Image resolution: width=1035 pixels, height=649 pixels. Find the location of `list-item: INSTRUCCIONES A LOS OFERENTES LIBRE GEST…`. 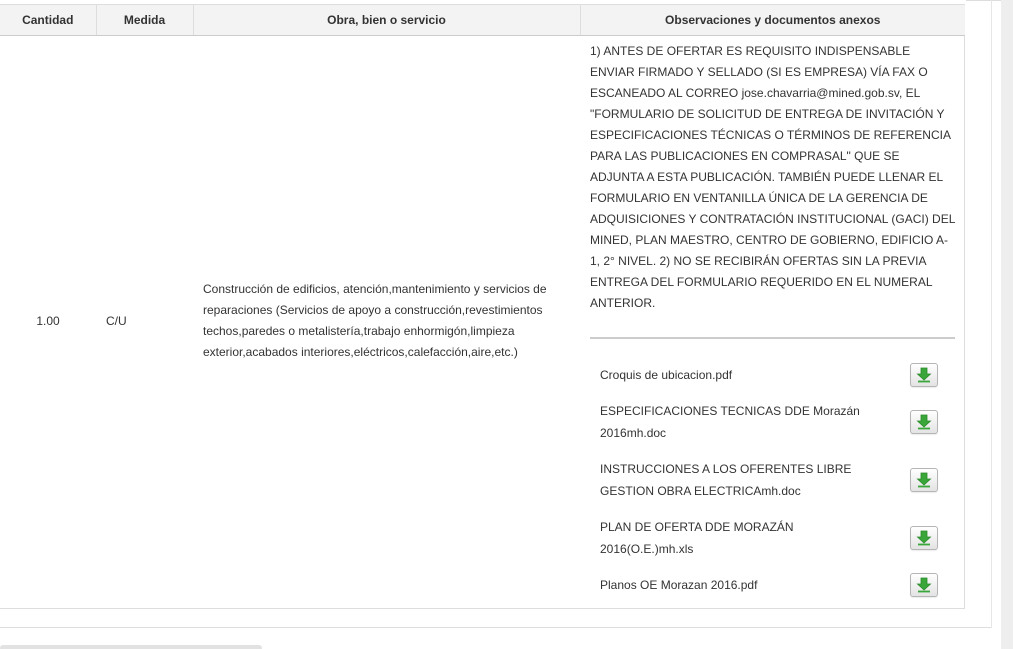

list-item: INSTRUCCIONES A LOS OFERENTES LIBRE GEST… is located at coordinates (772, 480).